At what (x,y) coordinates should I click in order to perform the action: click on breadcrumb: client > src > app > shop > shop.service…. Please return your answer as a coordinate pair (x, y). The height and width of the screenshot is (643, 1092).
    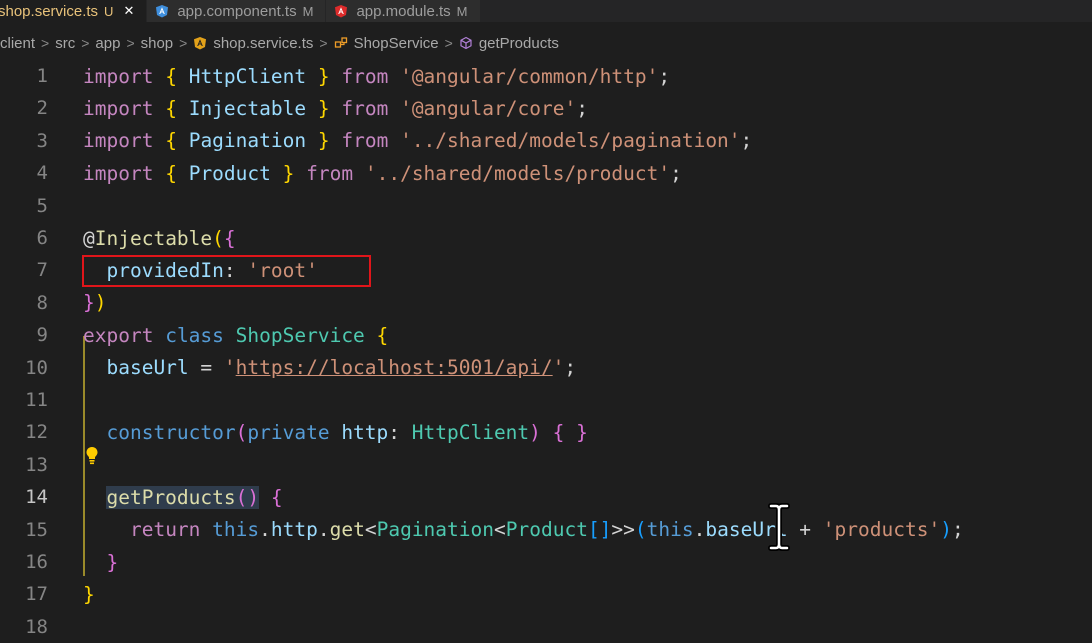
    Looking at the image, I should click on (546, 43).